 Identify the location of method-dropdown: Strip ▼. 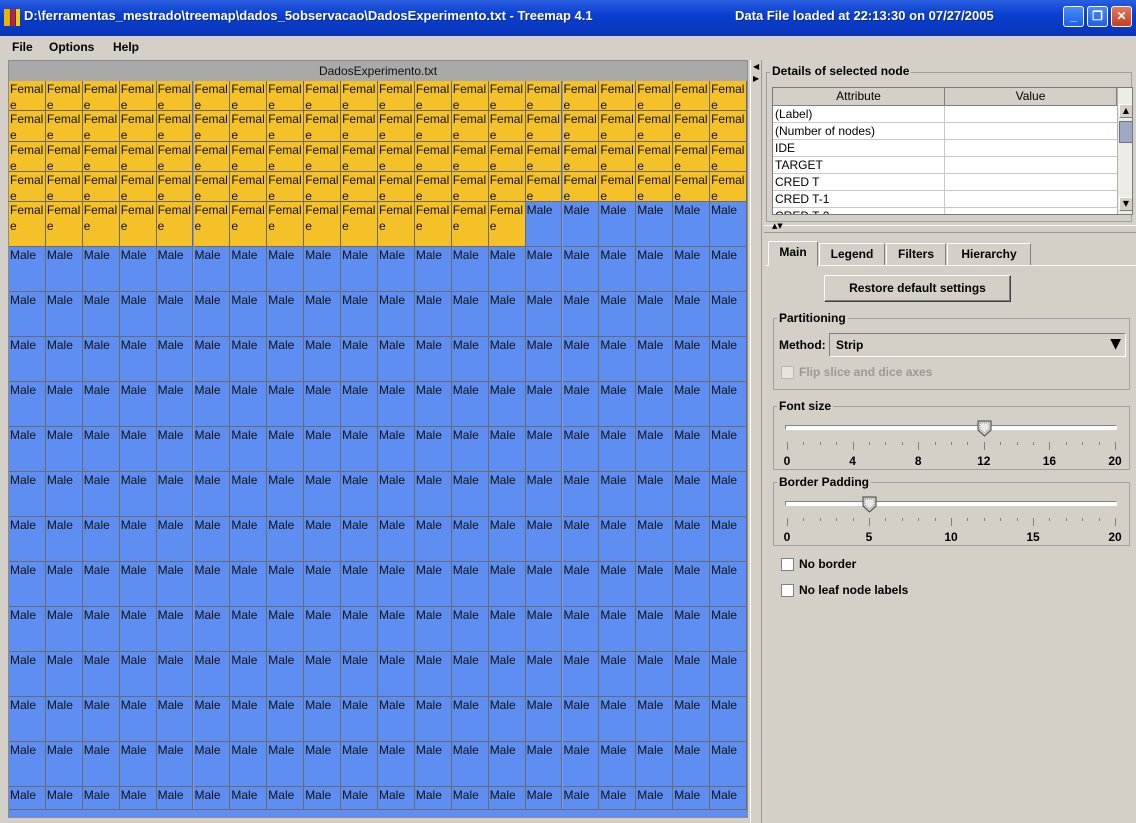
(977, 345).